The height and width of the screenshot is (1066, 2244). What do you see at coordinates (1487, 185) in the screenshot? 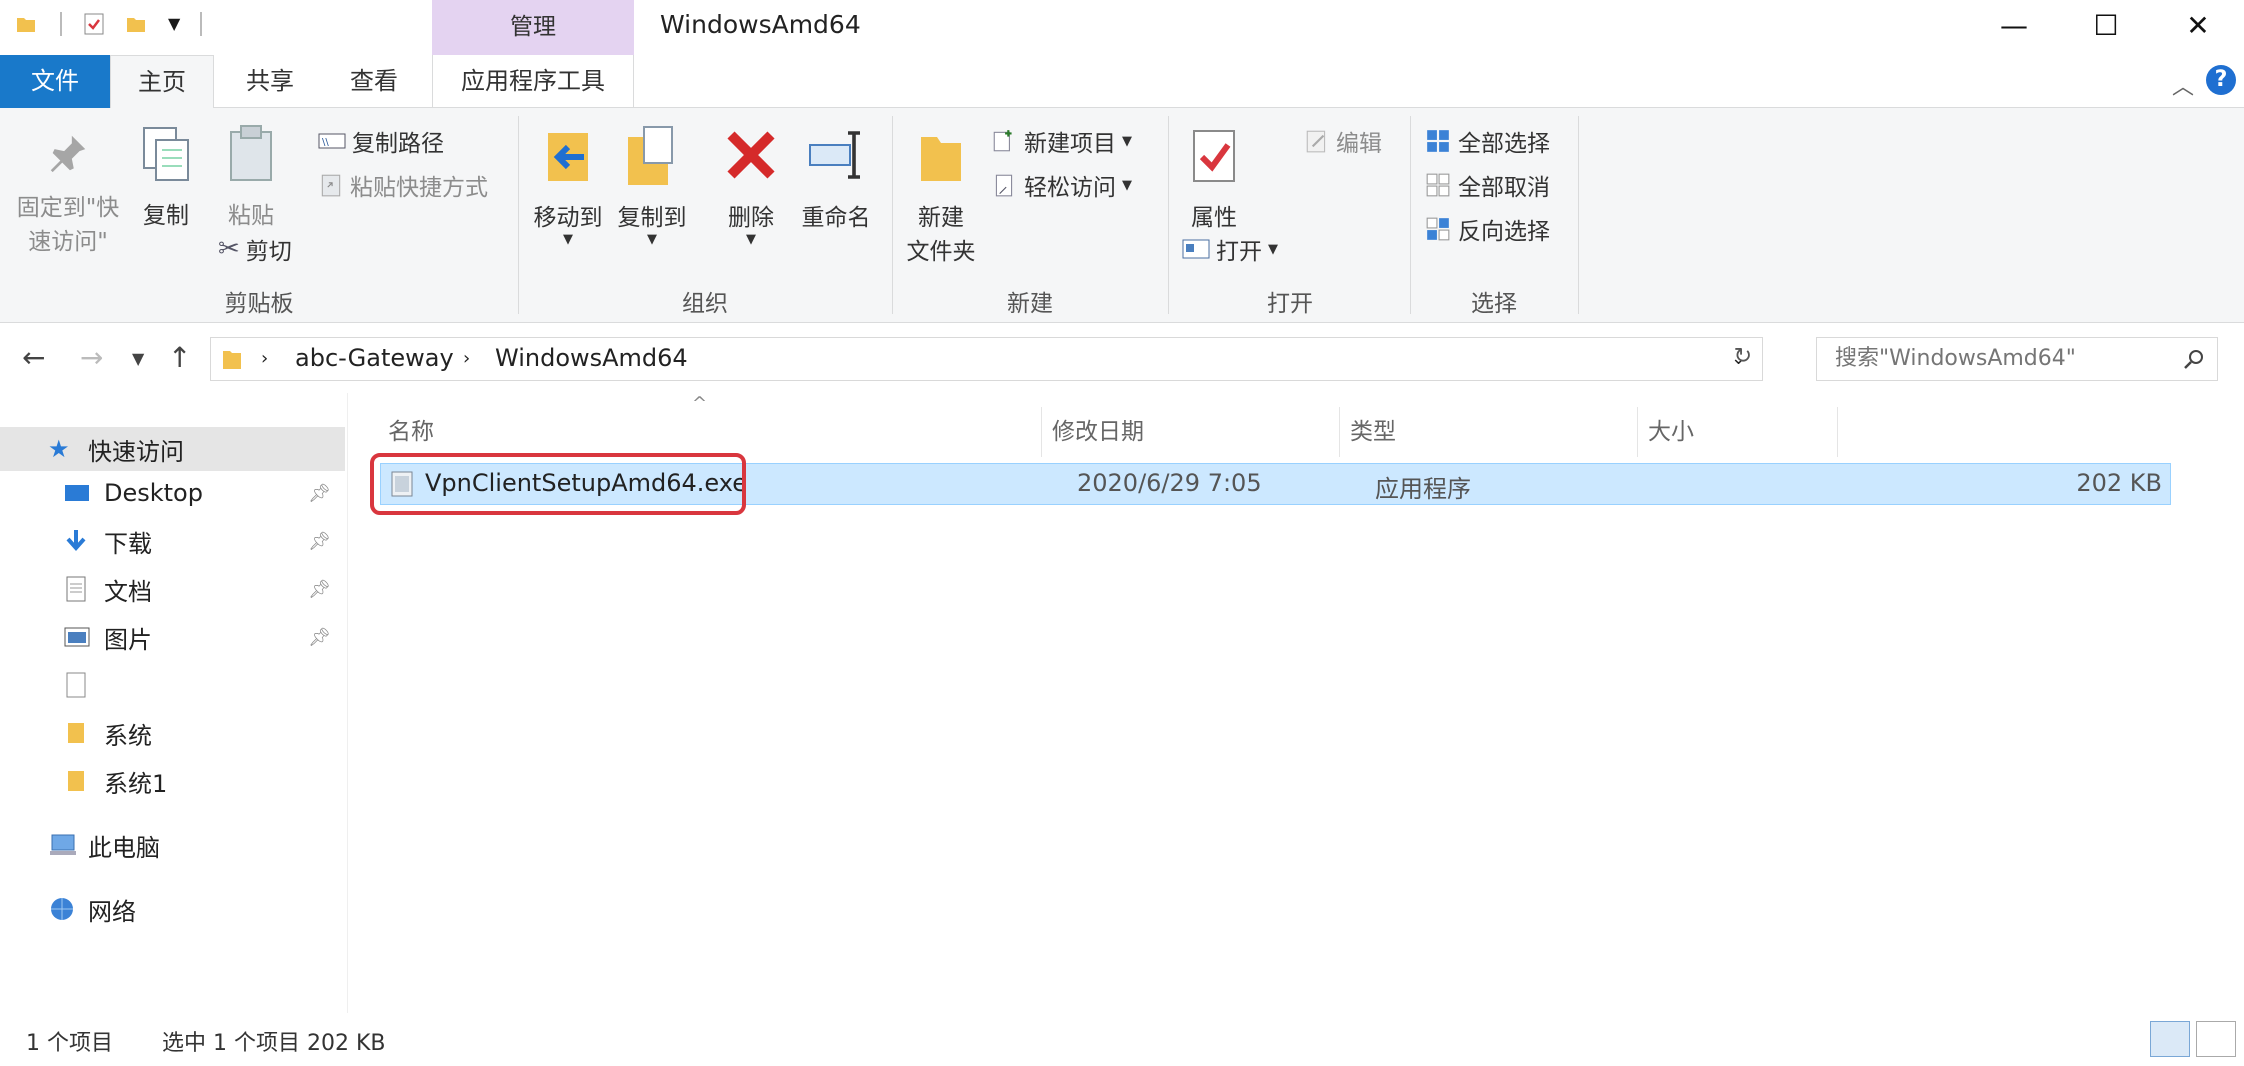
I see `select-none-button: 全部取消` at bounding box center [1487, 185].